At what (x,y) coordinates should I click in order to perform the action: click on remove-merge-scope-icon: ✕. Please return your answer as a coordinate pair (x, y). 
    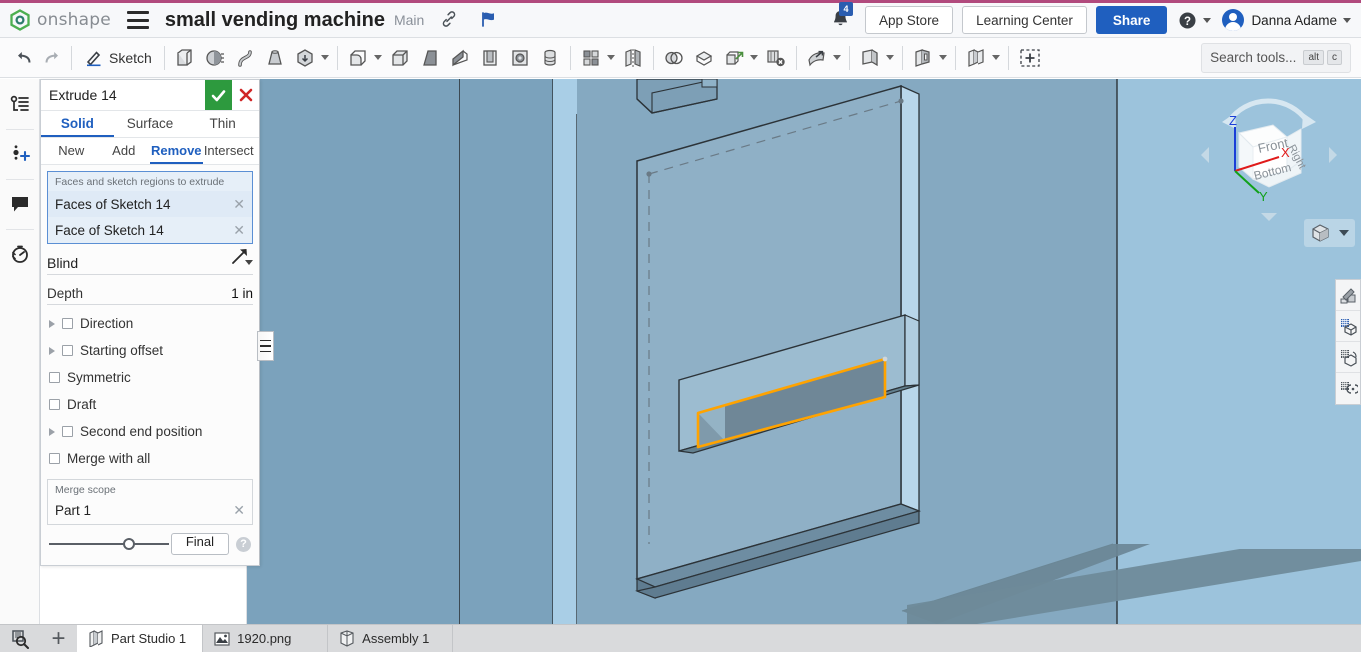
    Looking at the image, I should click on (239, 510).